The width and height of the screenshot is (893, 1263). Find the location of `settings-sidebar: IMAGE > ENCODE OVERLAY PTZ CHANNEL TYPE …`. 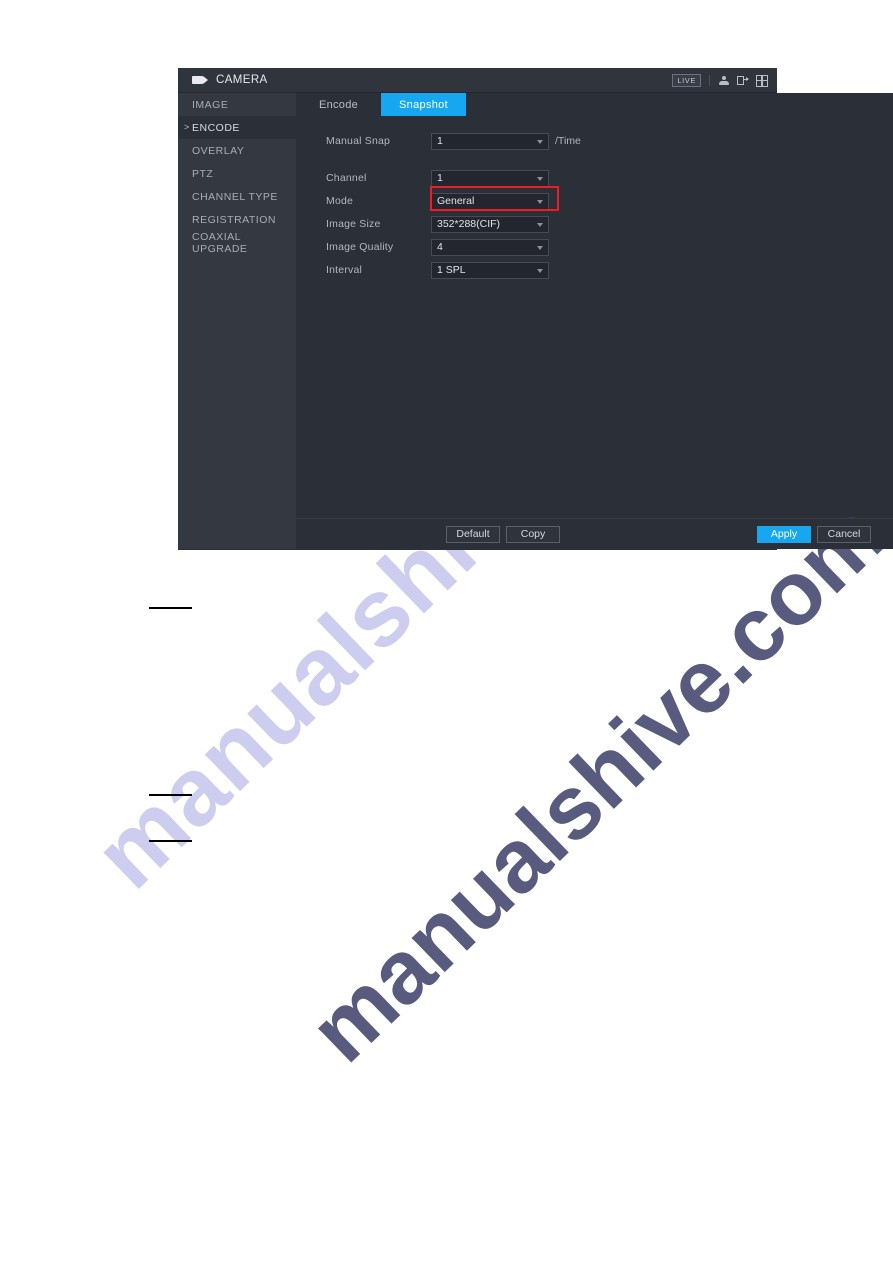

settings-sidebar: IMAGE > ENCODE OVERLAY PTZ CHANNEL TYPE … is located at coordinates (237, 321).